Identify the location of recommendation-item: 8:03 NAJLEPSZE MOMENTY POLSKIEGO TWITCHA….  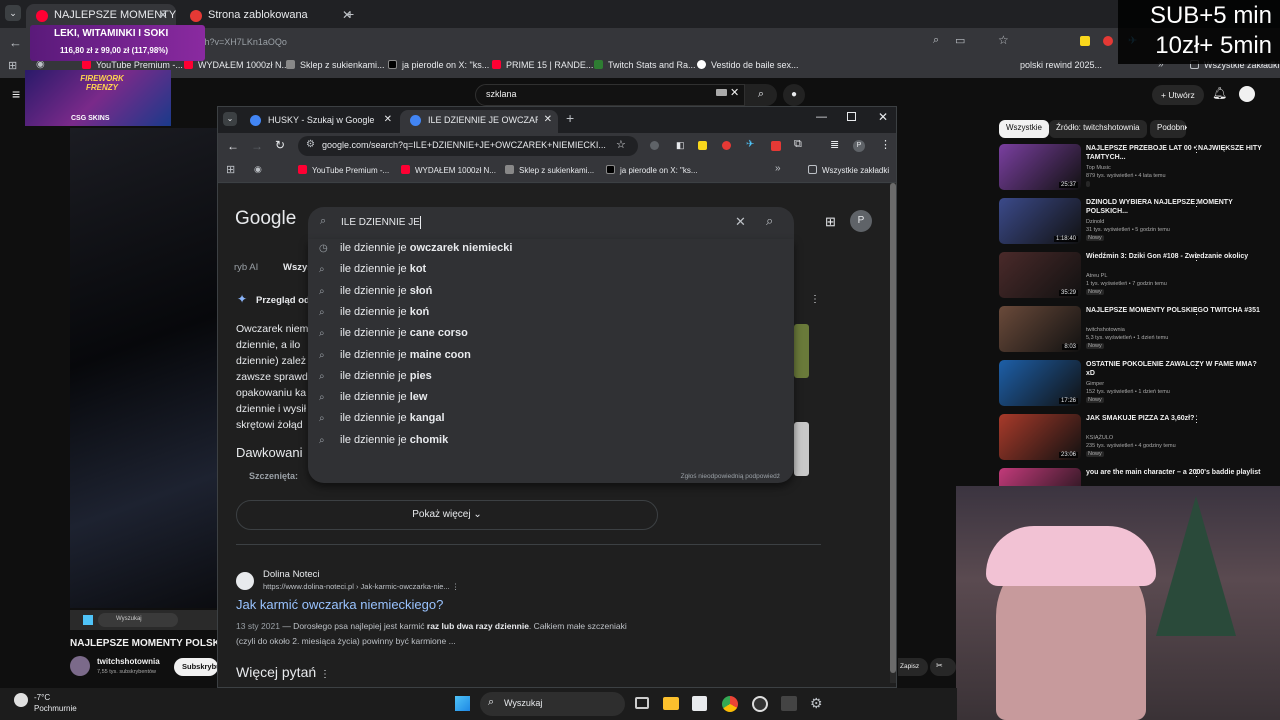
(1138, 332).